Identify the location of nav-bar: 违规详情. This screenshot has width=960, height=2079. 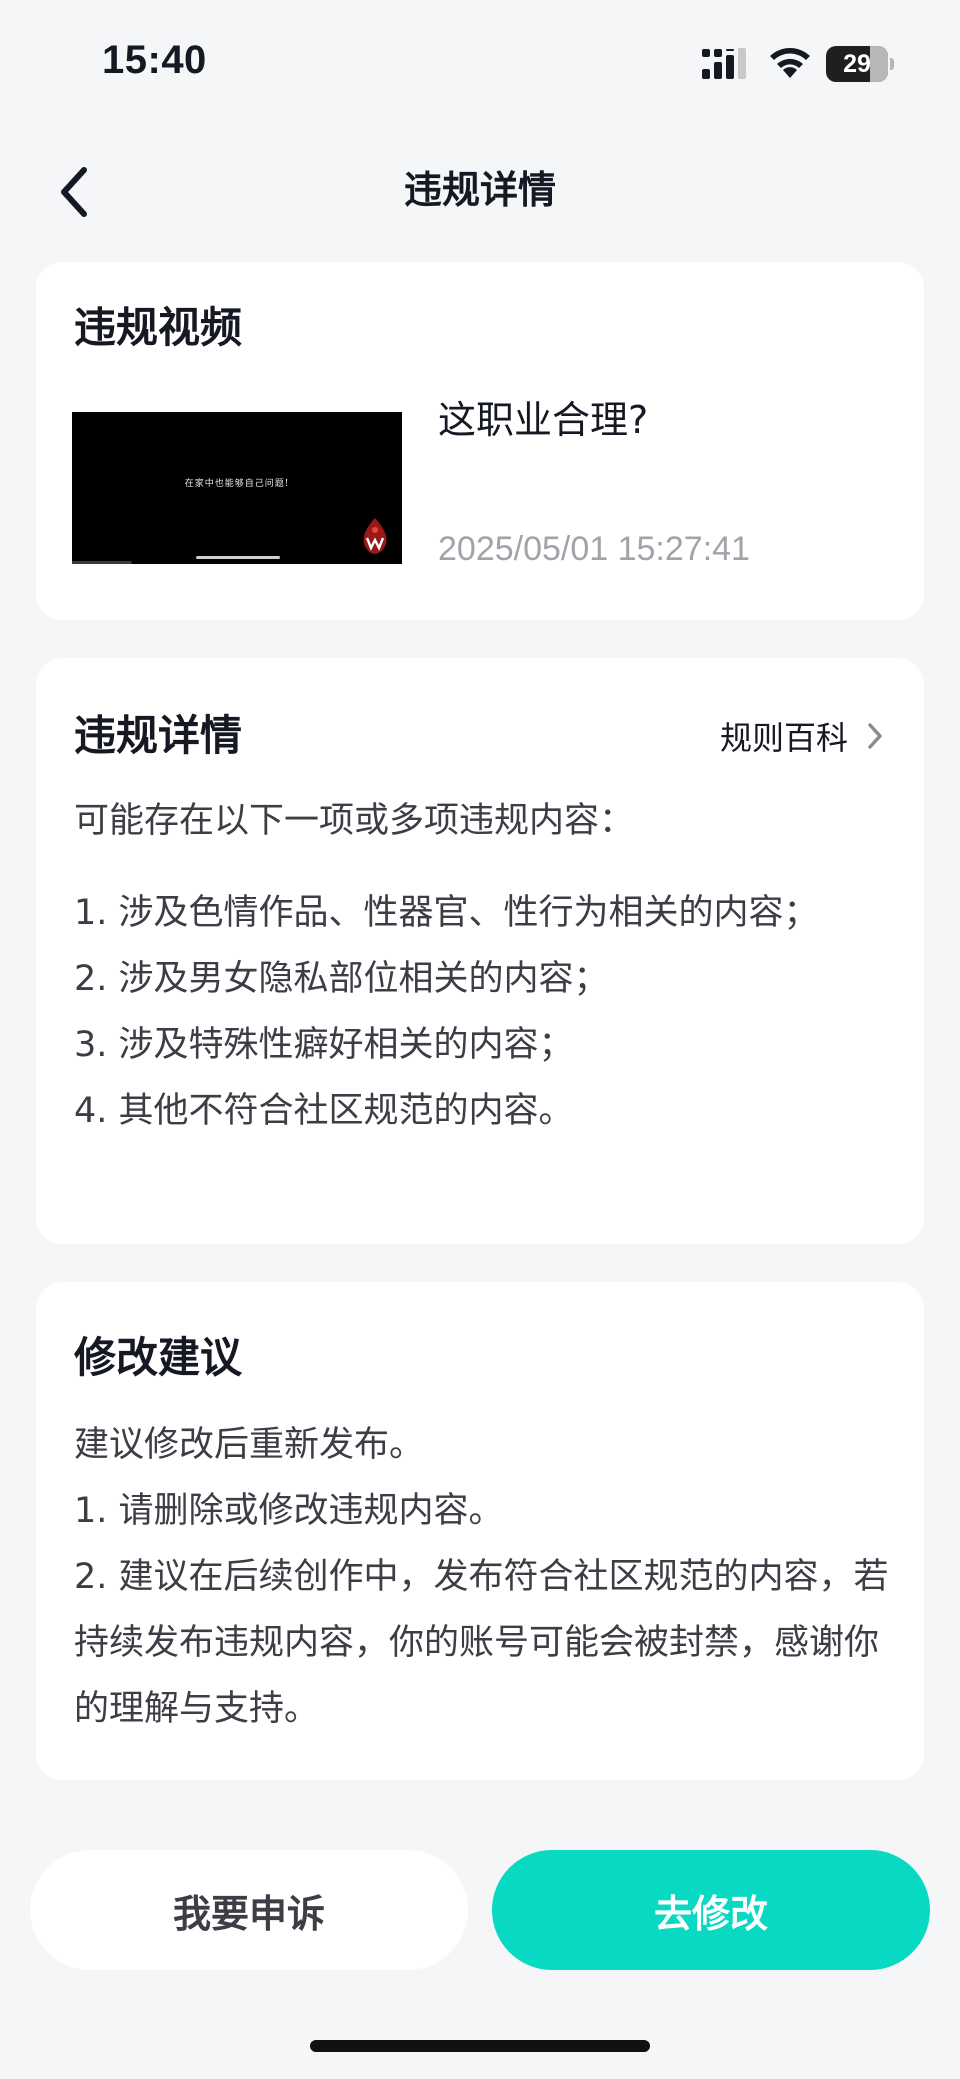
(480, 190).